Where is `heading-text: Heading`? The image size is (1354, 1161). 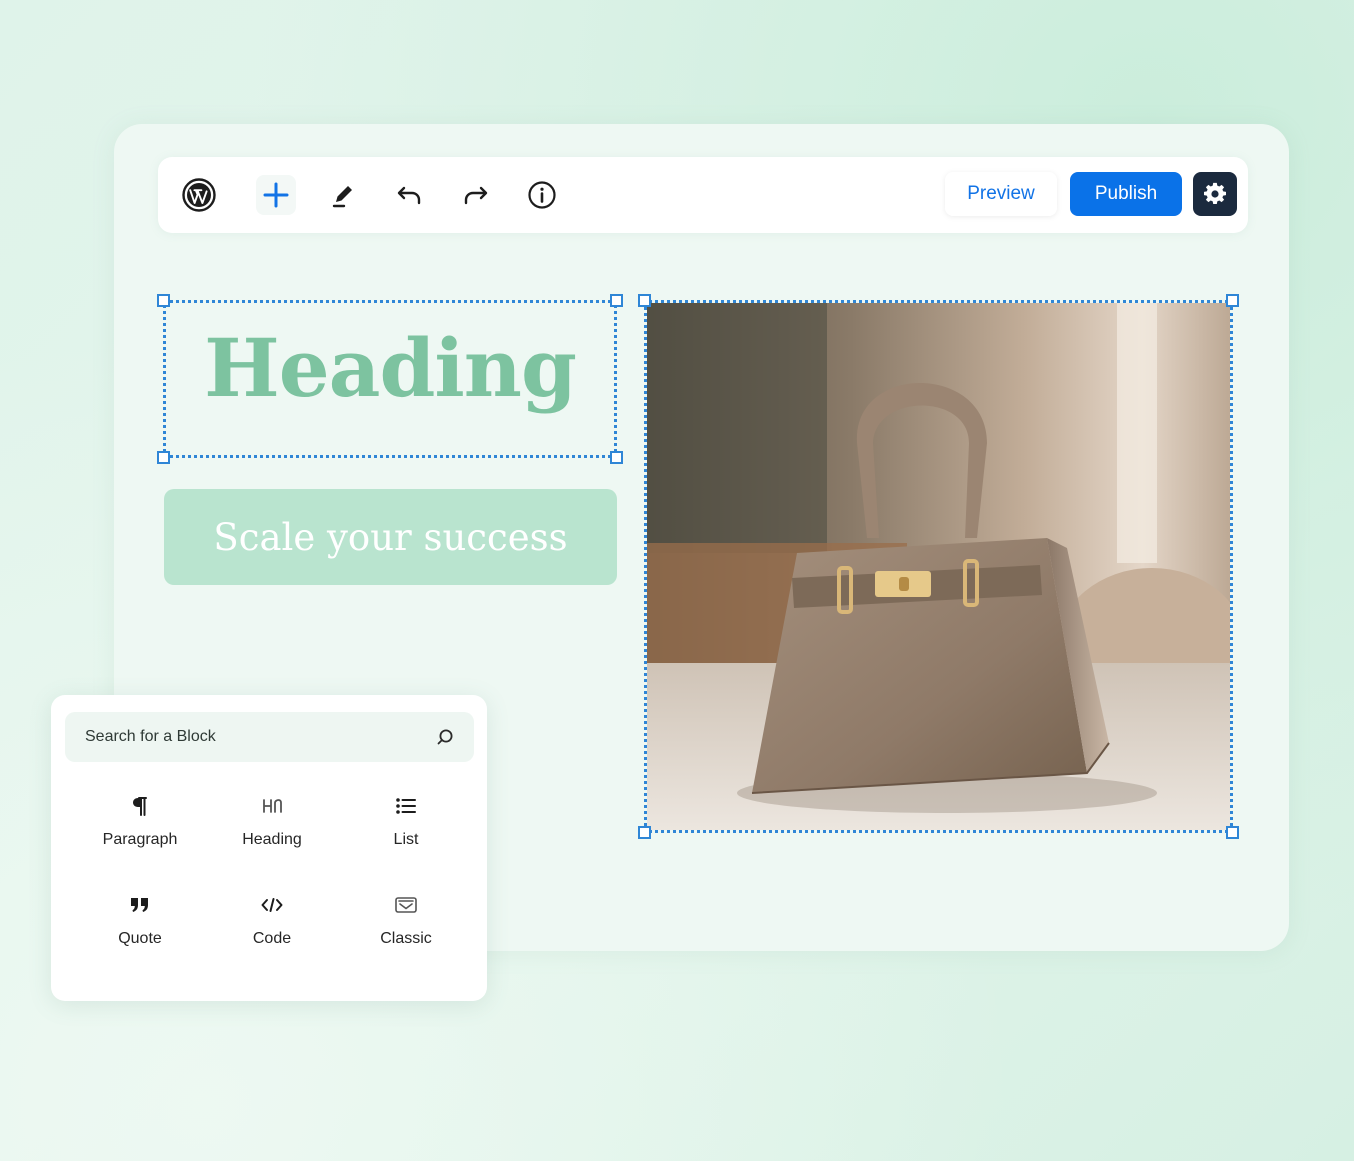 heading-text: Heading is located at coordinates (390, 368).